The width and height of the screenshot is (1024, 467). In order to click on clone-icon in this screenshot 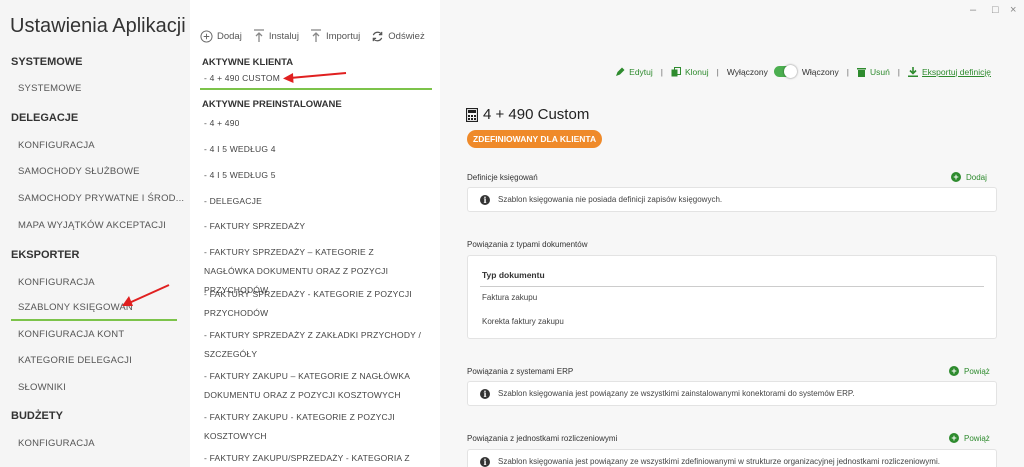, I will do `click(676, 71)`.